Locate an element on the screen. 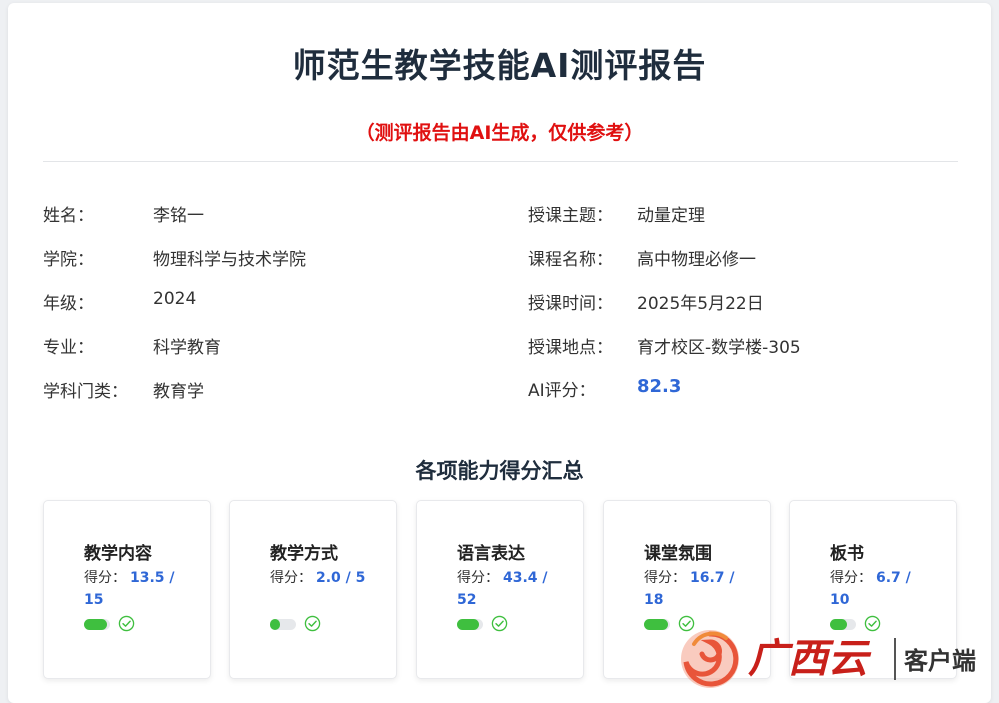 The width and height of the screenshot is (999, 703). time-label: 授课时间： is located at coordinates (570, 304).